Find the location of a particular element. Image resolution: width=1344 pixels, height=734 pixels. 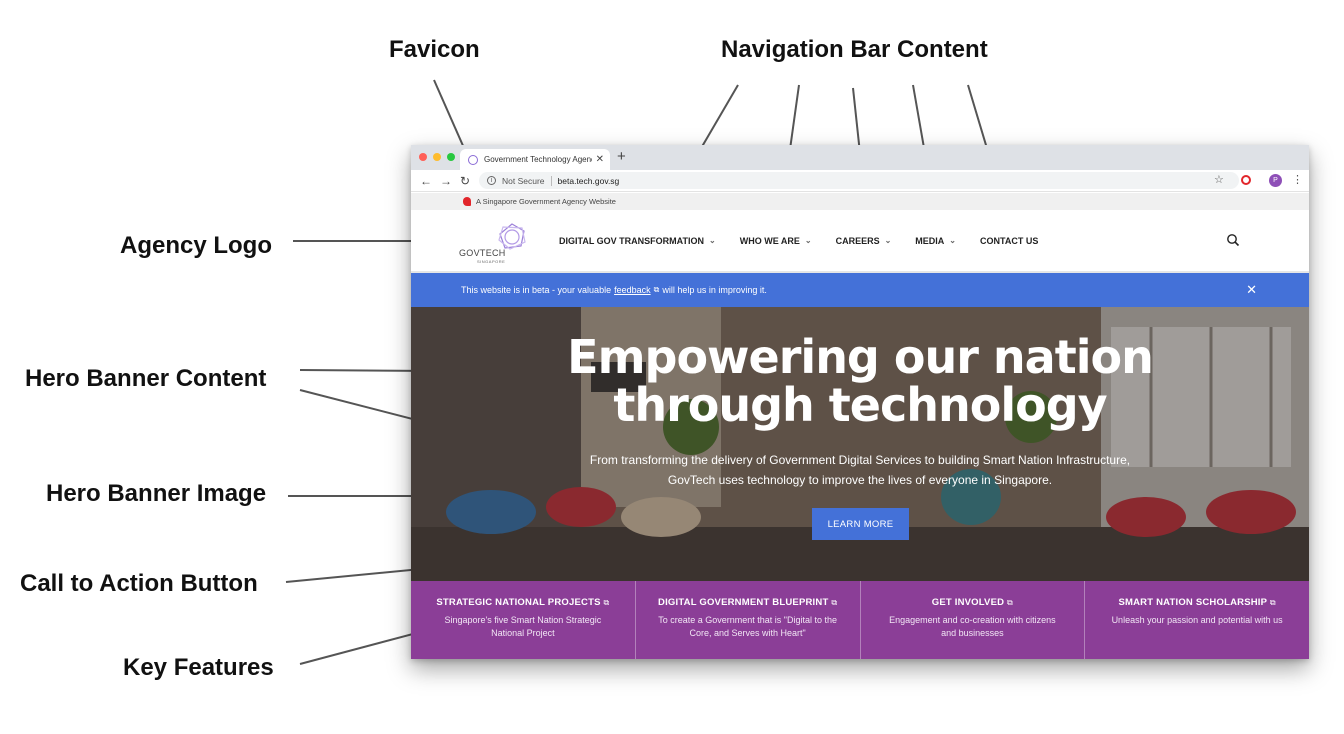

tab-close-icon: ✕ is located at coordinates (600, 159).